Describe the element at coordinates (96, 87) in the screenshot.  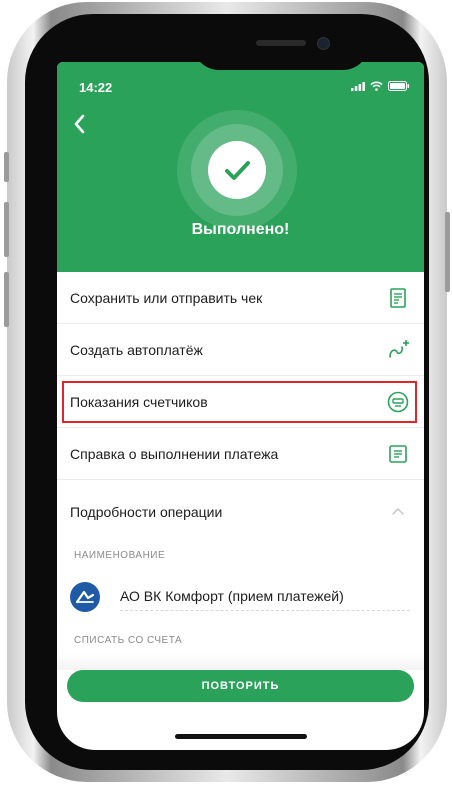
I see `status-time: 14:22` at that location.